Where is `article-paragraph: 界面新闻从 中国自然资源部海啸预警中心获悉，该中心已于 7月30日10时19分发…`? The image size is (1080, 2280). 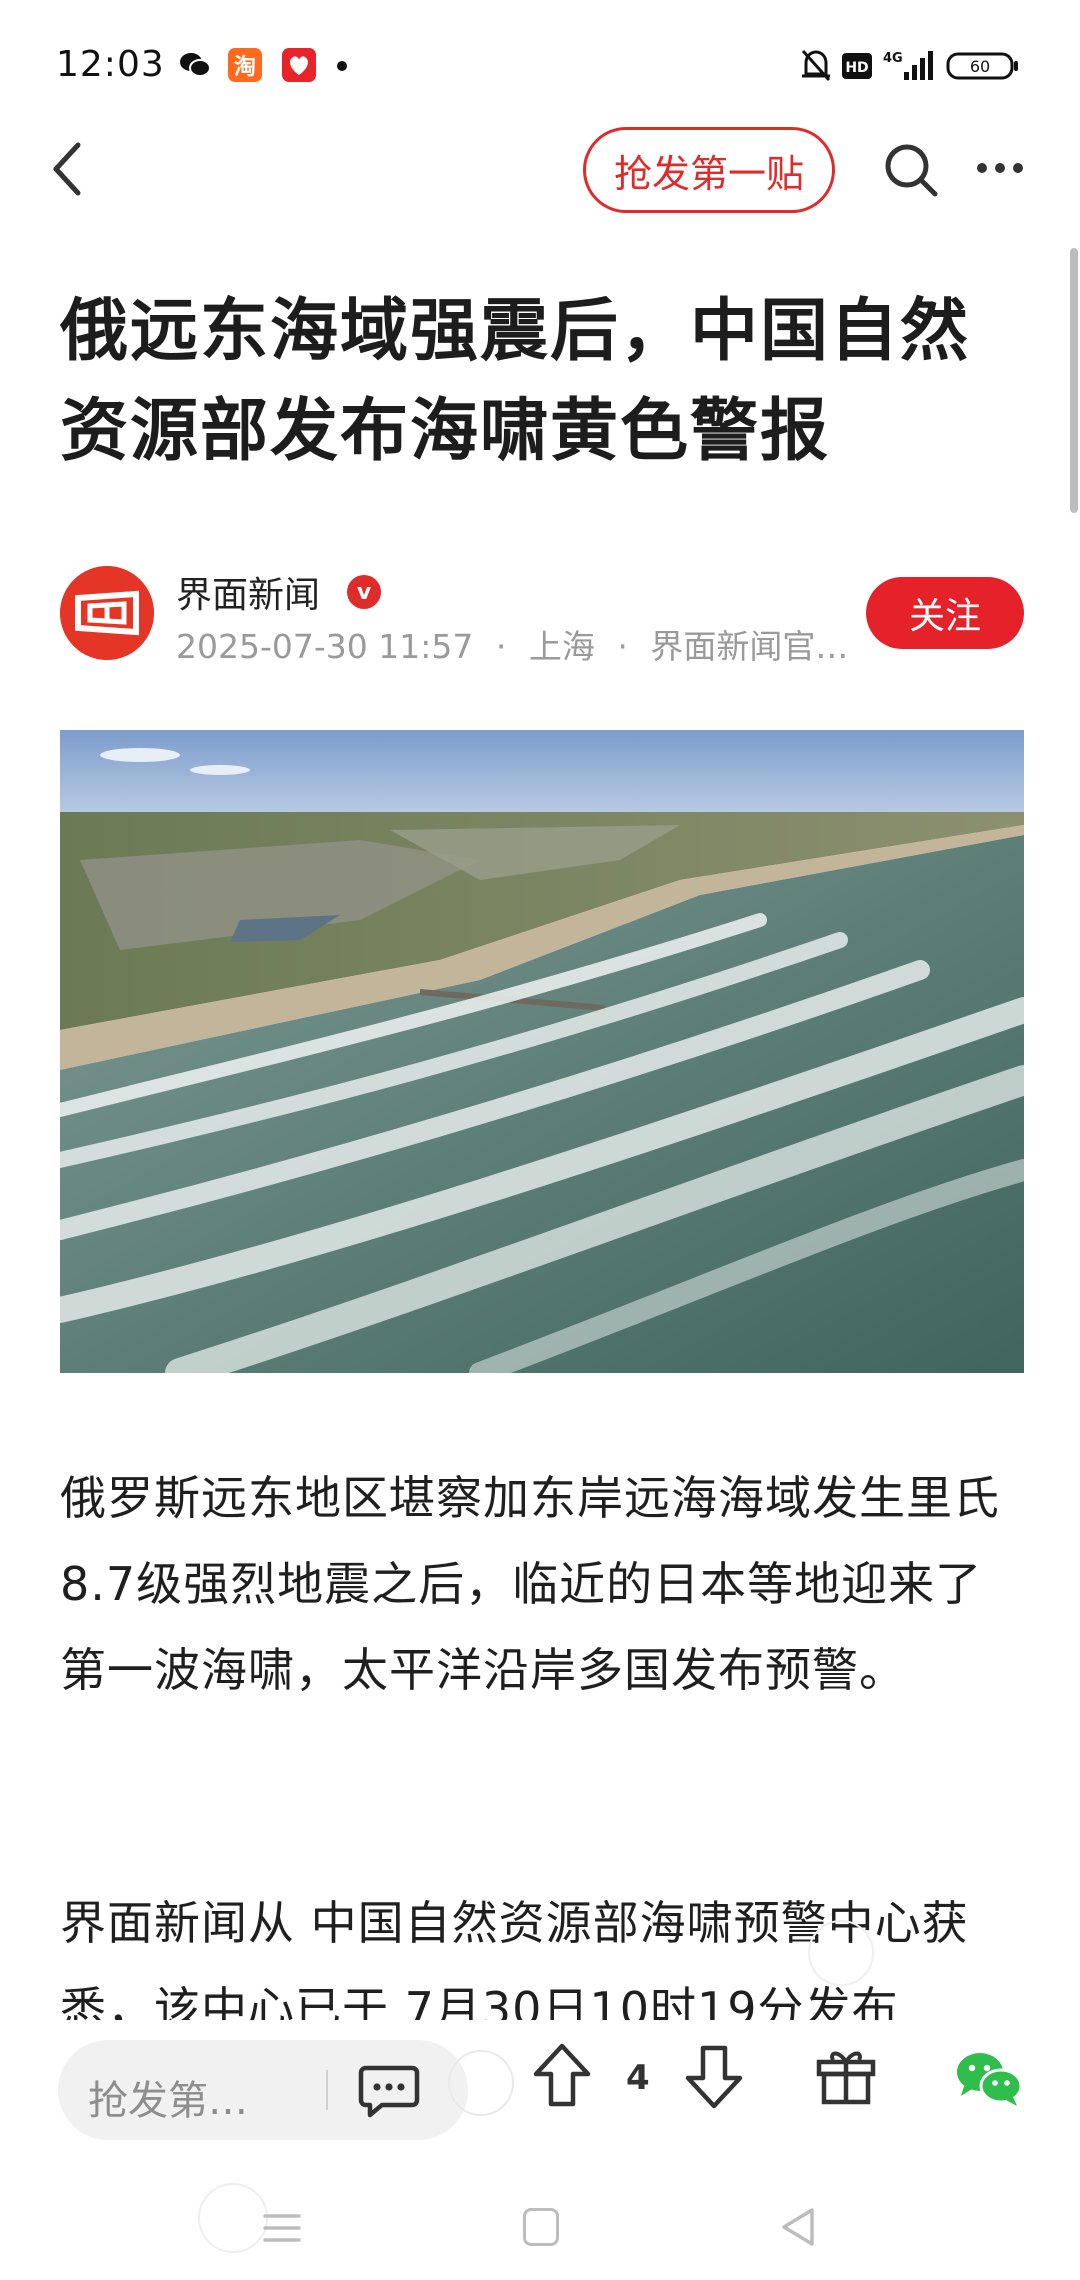 article-paragraph: 界面新闻从 中国自然资源部海啸预警中心获悉，该中心已于 7月30日10时19分发… is located at coordinates (514, 1963).